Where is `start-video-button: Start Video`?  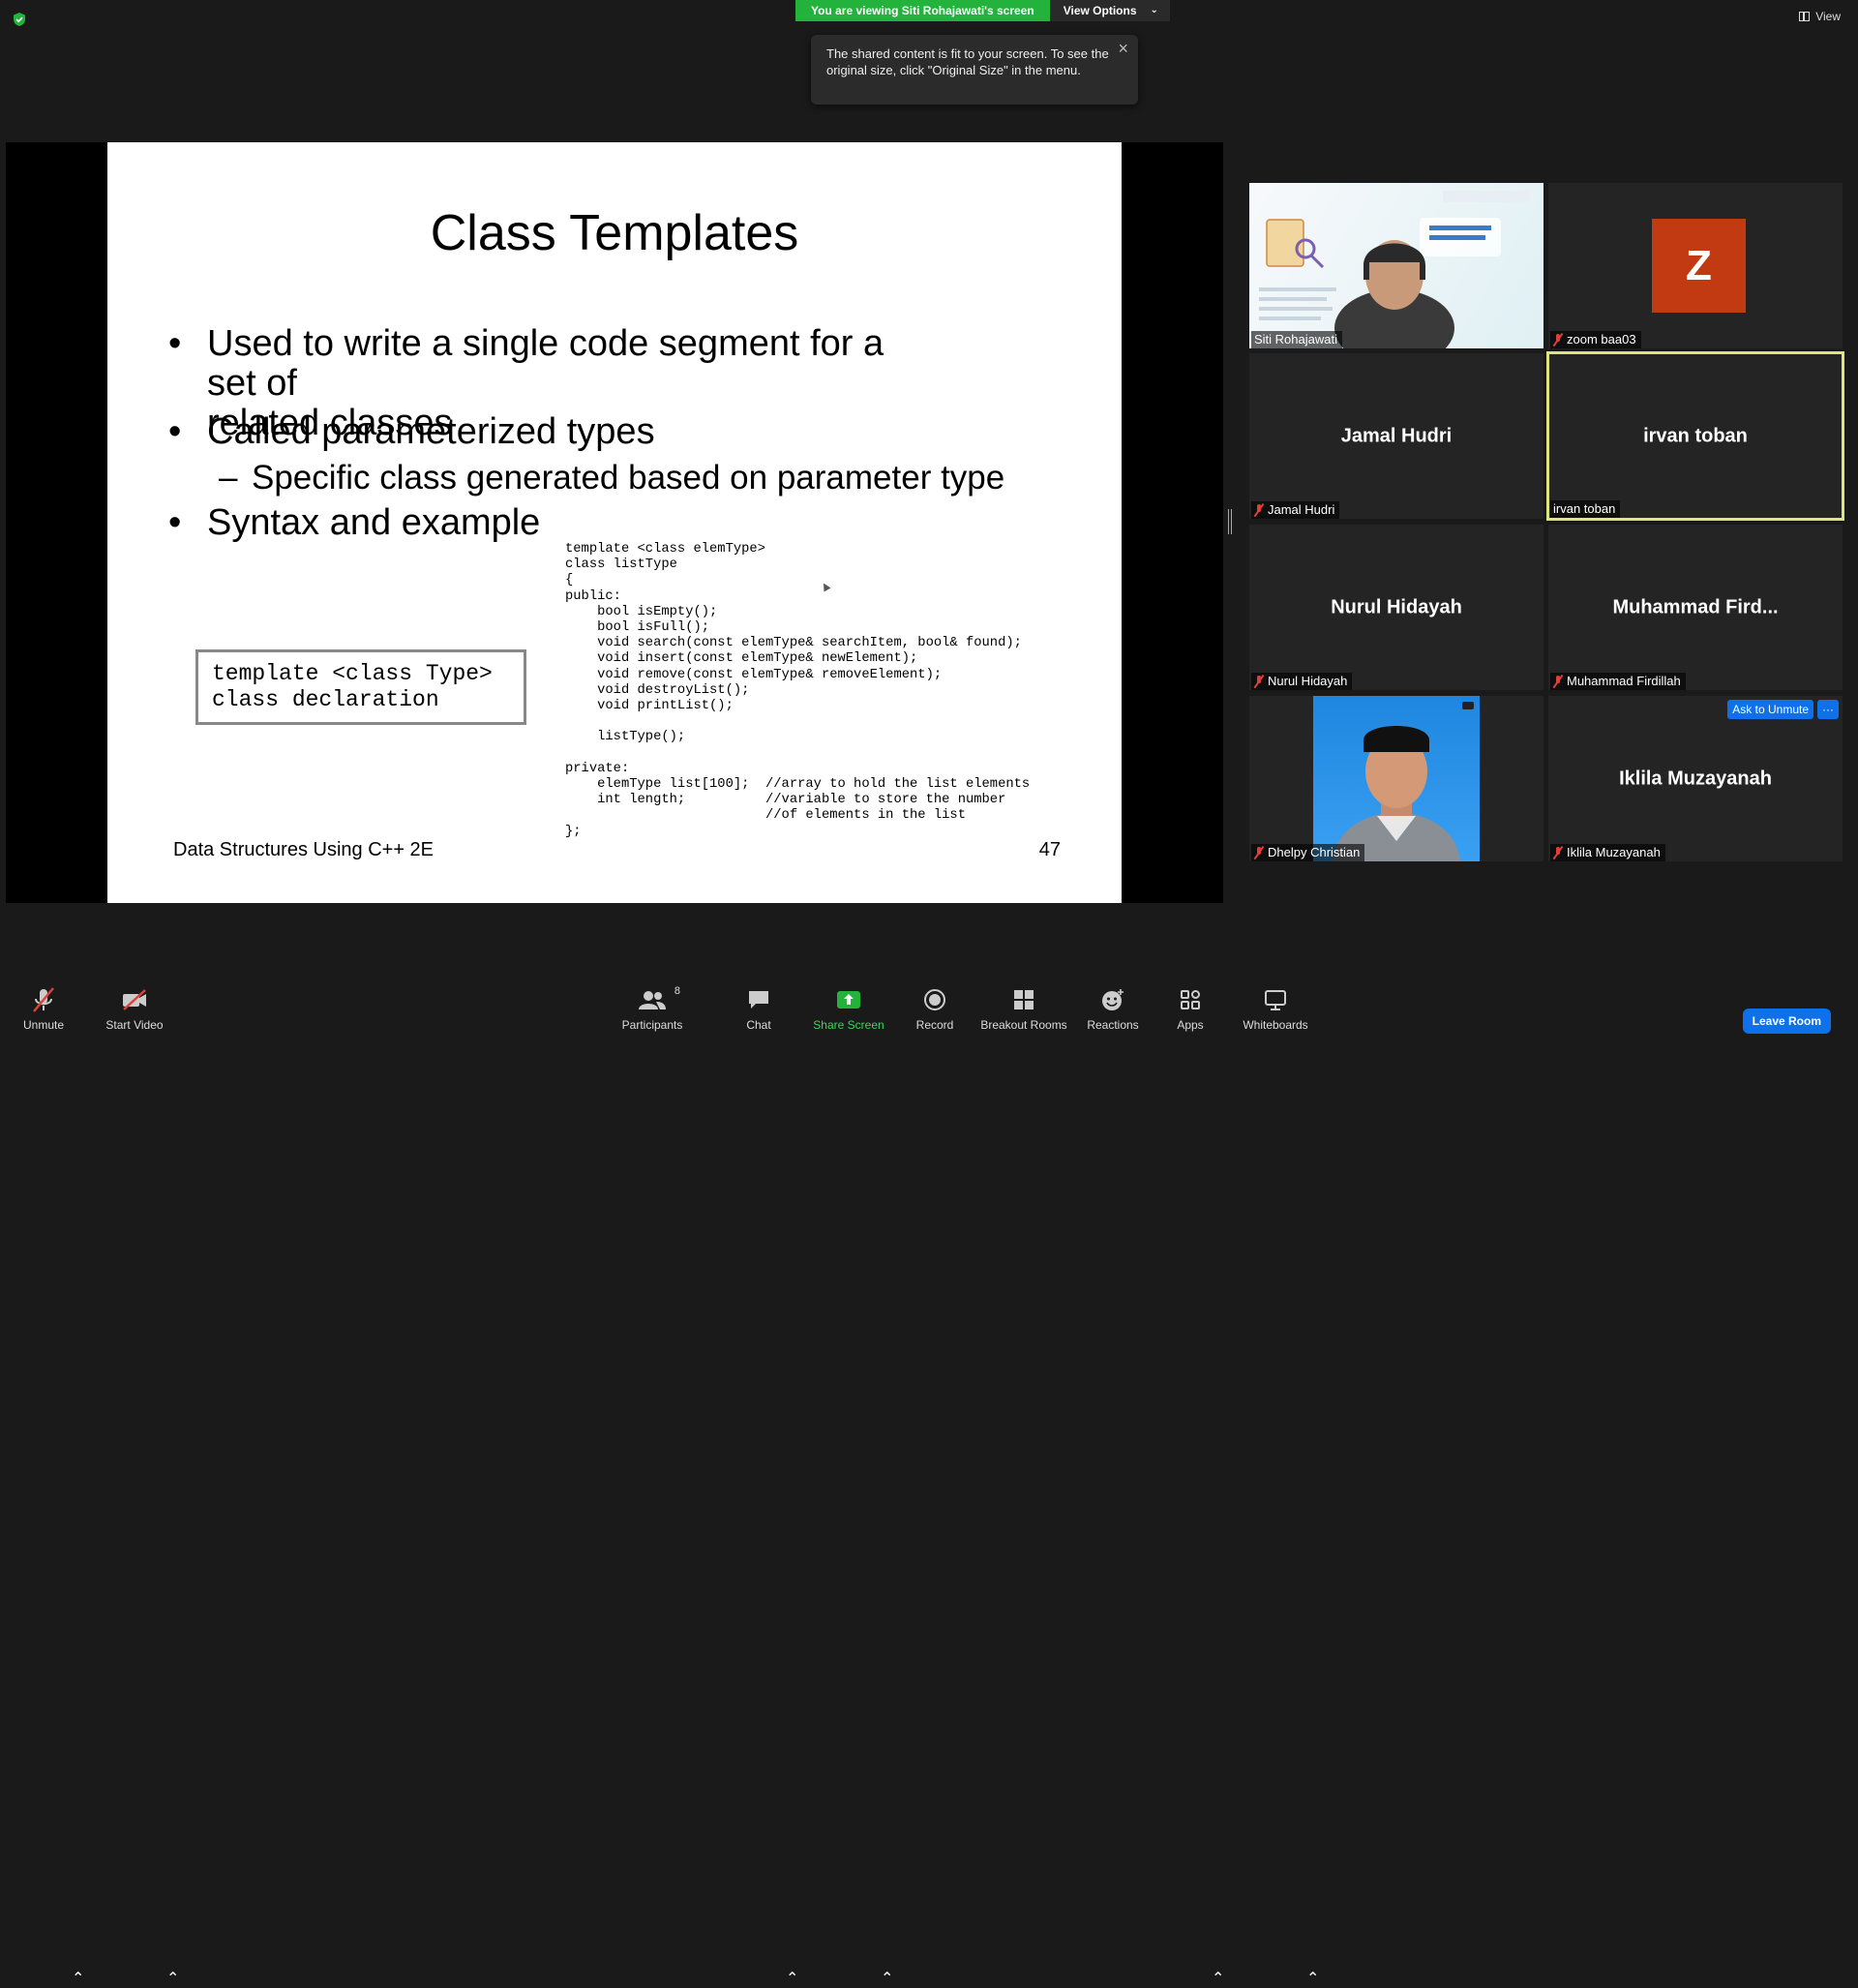 start-video-button: Start Video is located at coordinates (134, 1012).